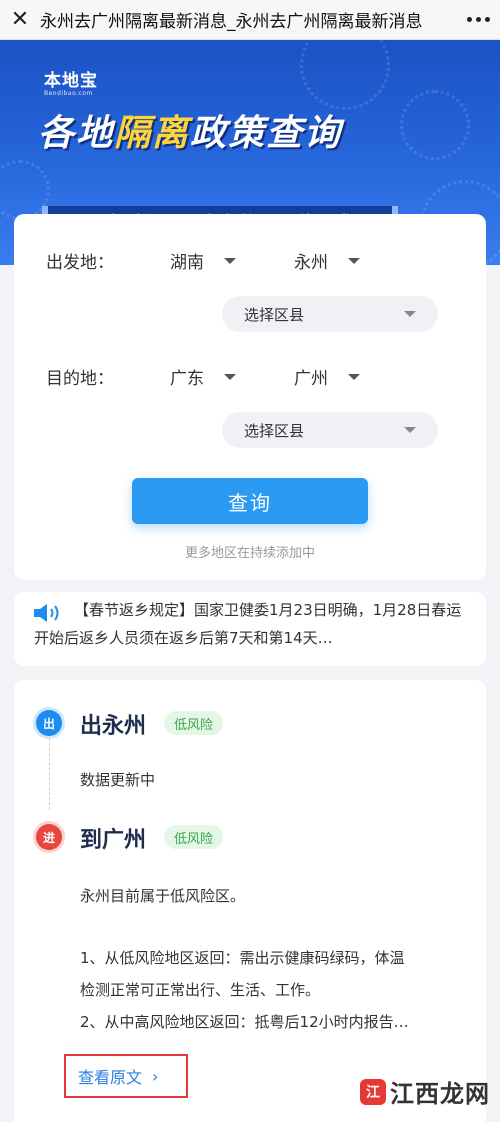 The height and width of the screenshot is (1122, 500). What do you see at coordinates (71, 84) in the screenshot?
I see `bendibao-logo: 本地宝 Bendibao.com` at bounding box center [71, 84].